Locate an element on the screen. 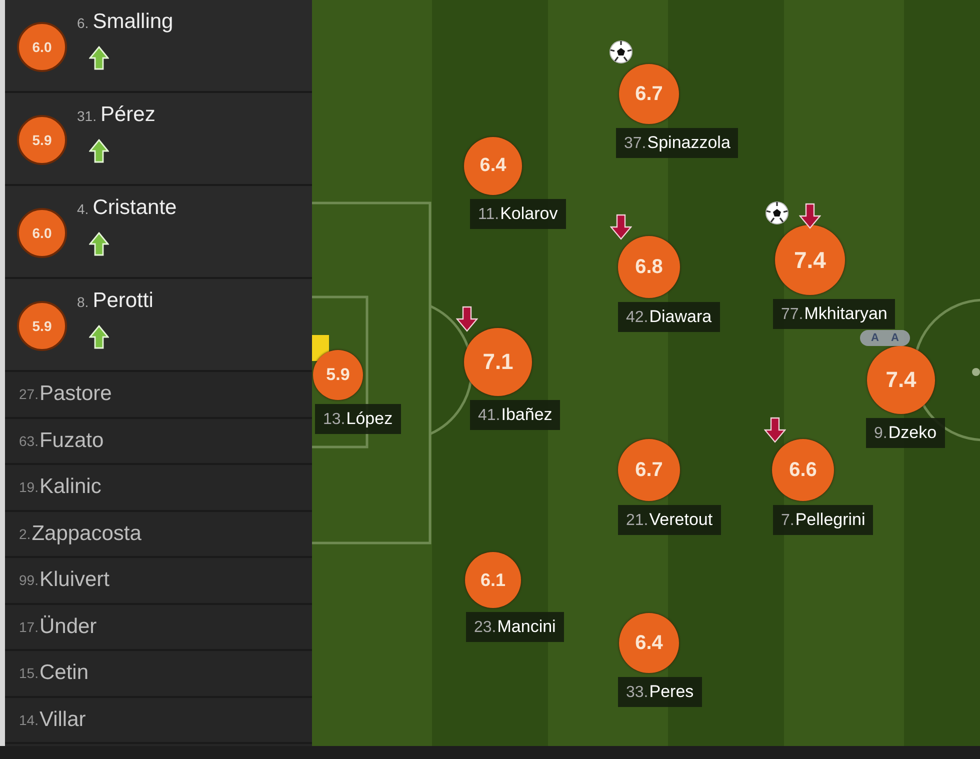 This screenshot has height=759, width=980. player-number: 4. is located at coordinates (83, 209).